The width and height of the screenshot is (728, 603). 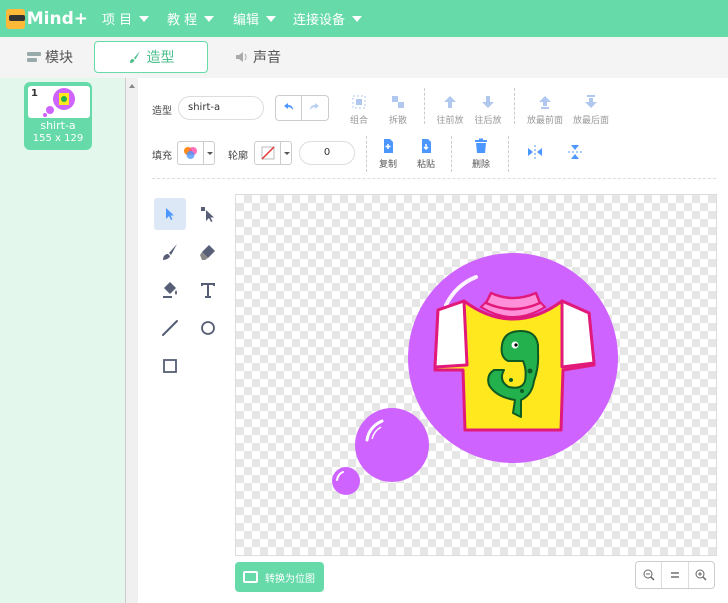 I want to click on reshape-tool, so click(x=208, y=214).